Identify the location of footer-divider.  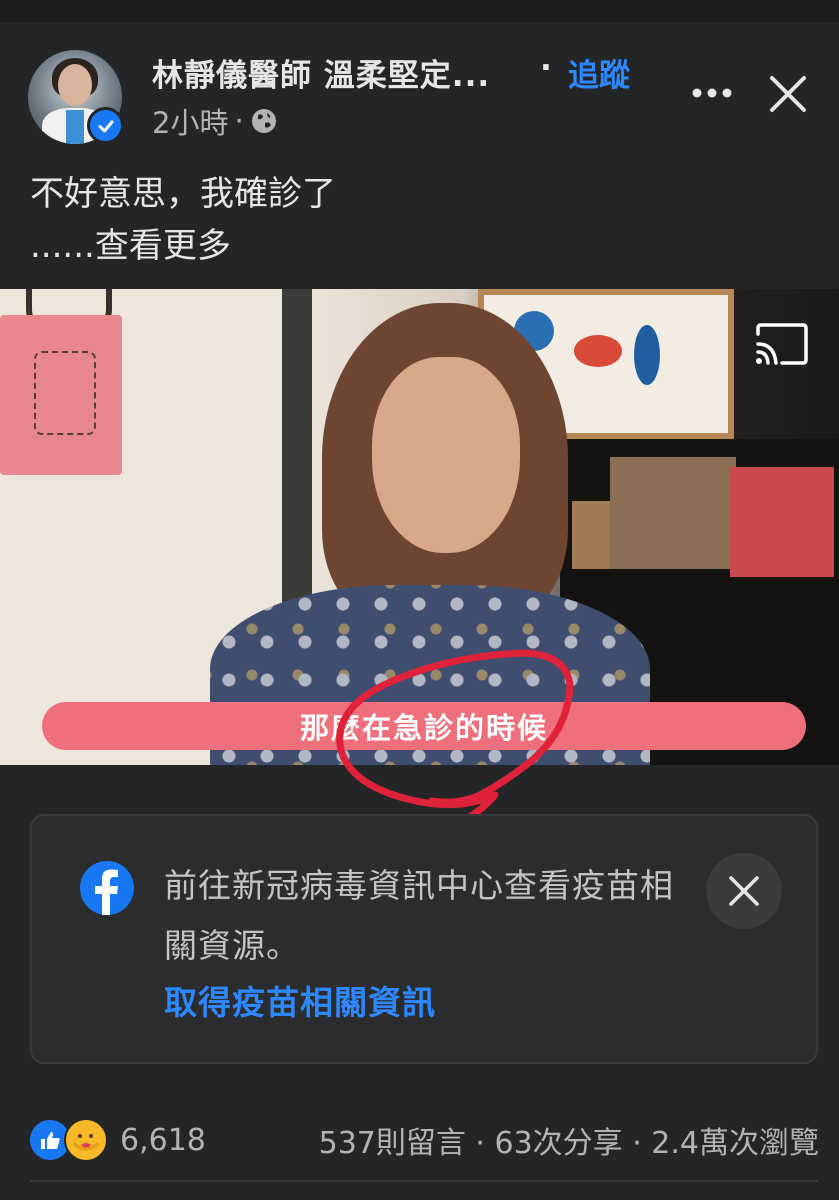
(424, 1181).